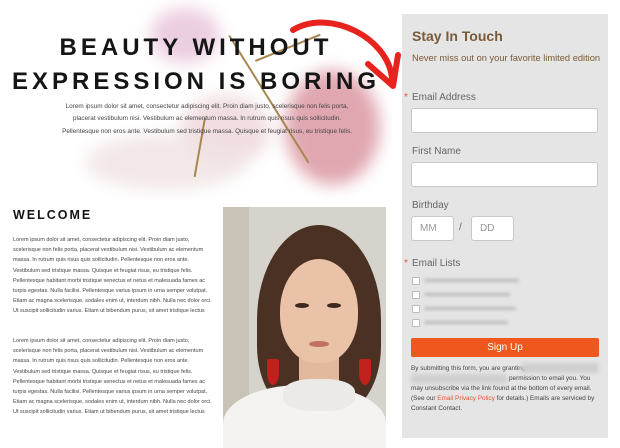  I want to click on blurred-company-name, so click(560, 368).